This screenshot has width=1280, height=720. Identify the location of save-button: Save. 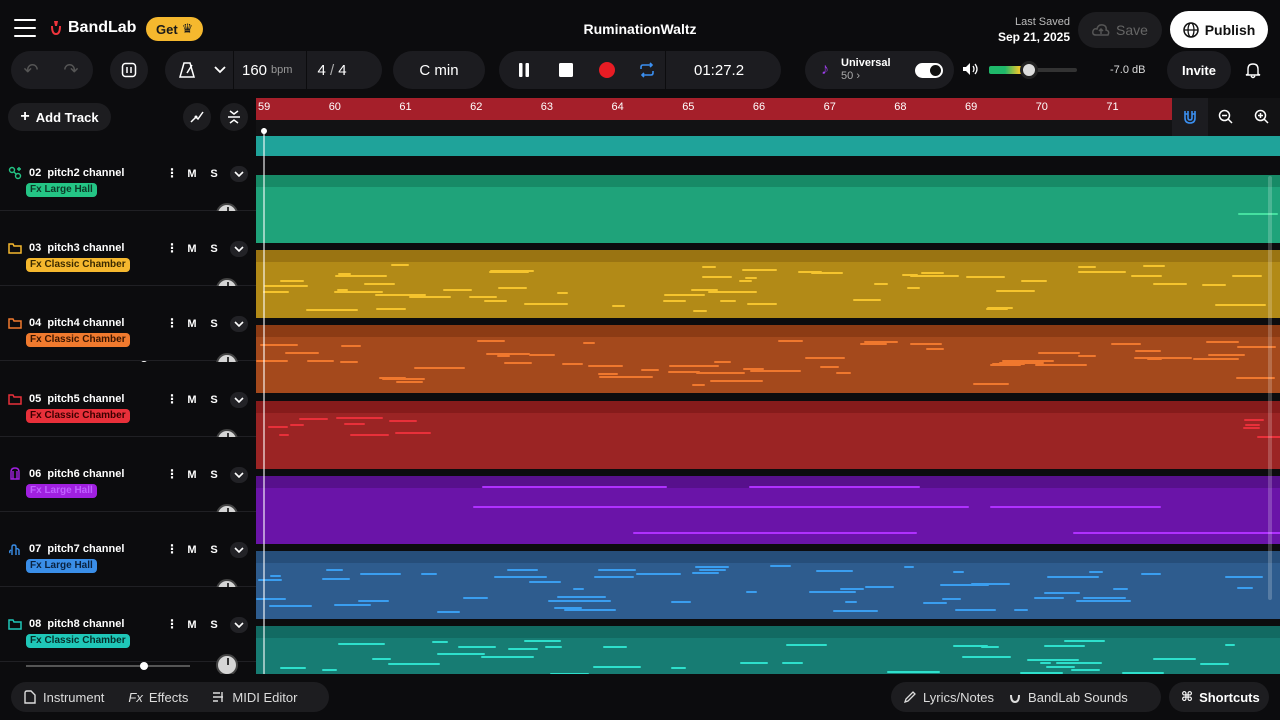
(1120, 30).